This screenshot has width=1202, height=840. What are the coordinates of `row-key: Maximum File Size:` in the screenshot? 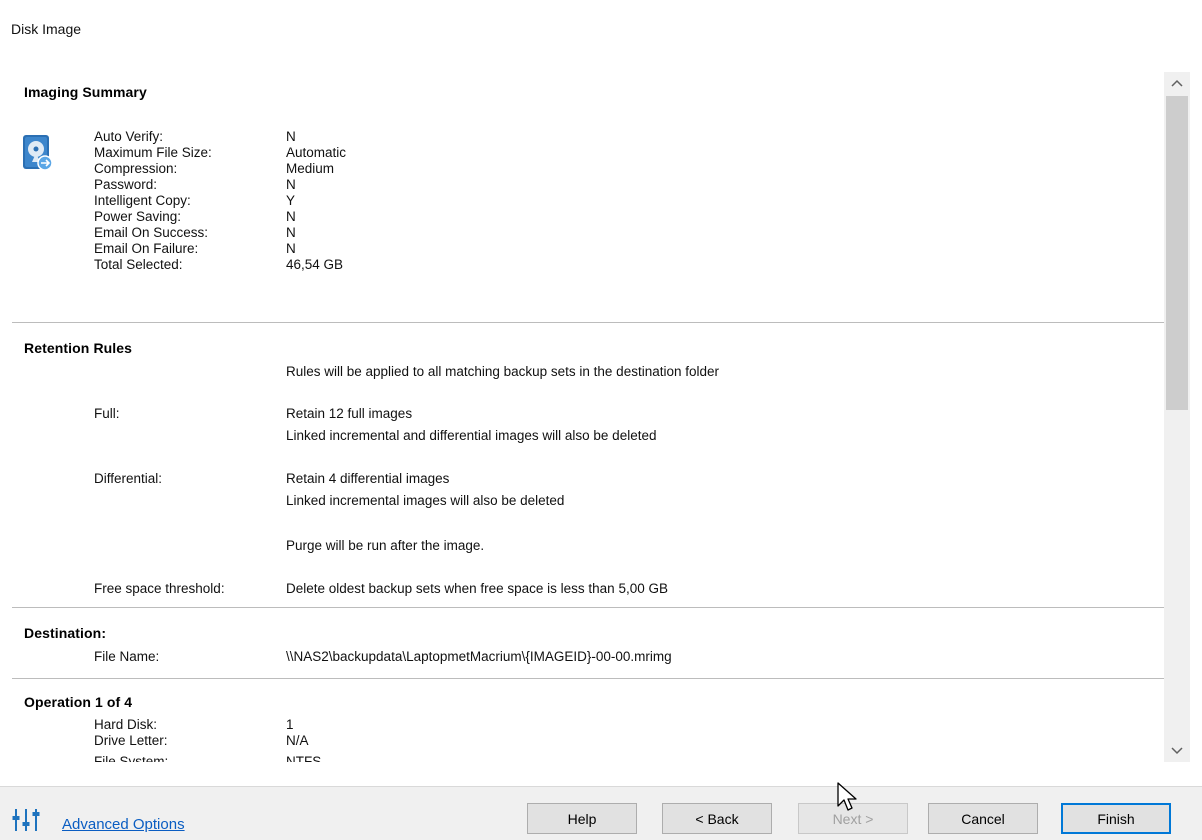 It's located at (153, 152).